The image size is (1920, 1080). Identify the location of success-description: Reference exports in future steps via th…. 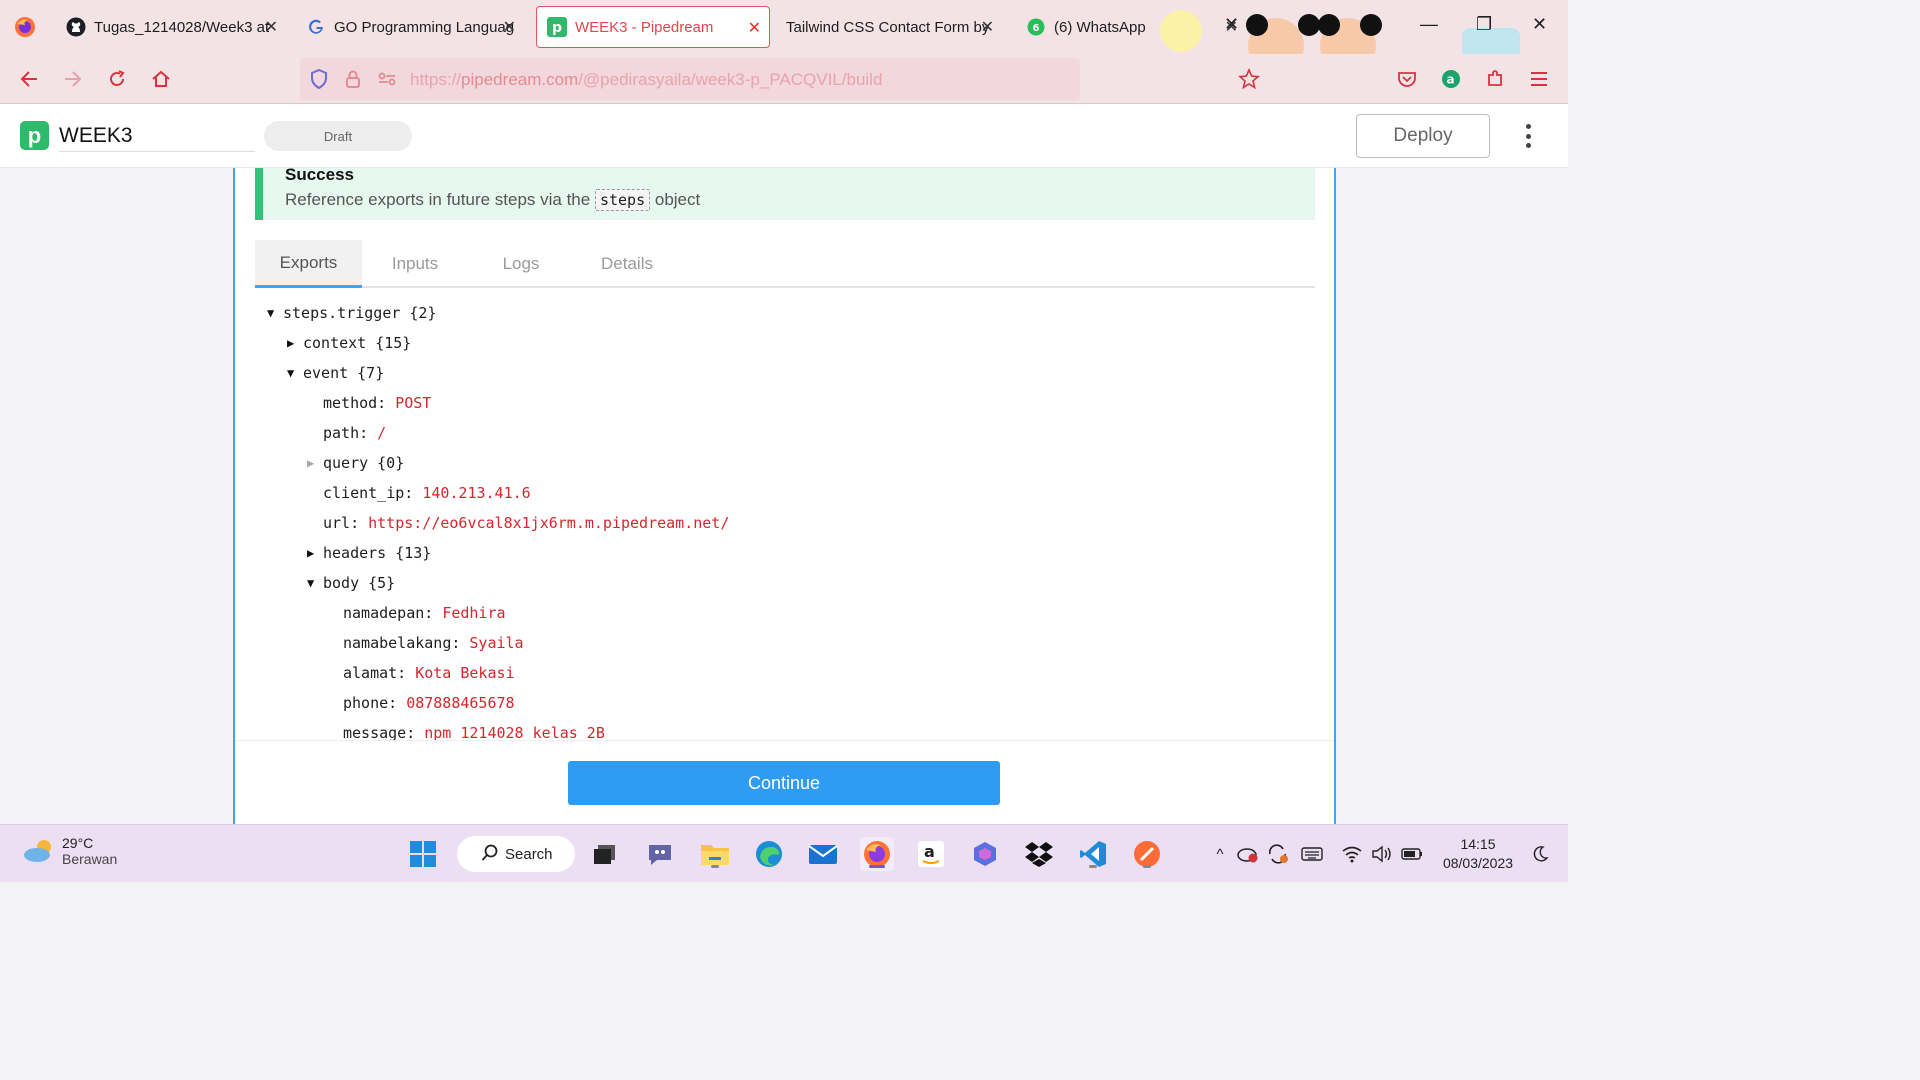
(492, 200).